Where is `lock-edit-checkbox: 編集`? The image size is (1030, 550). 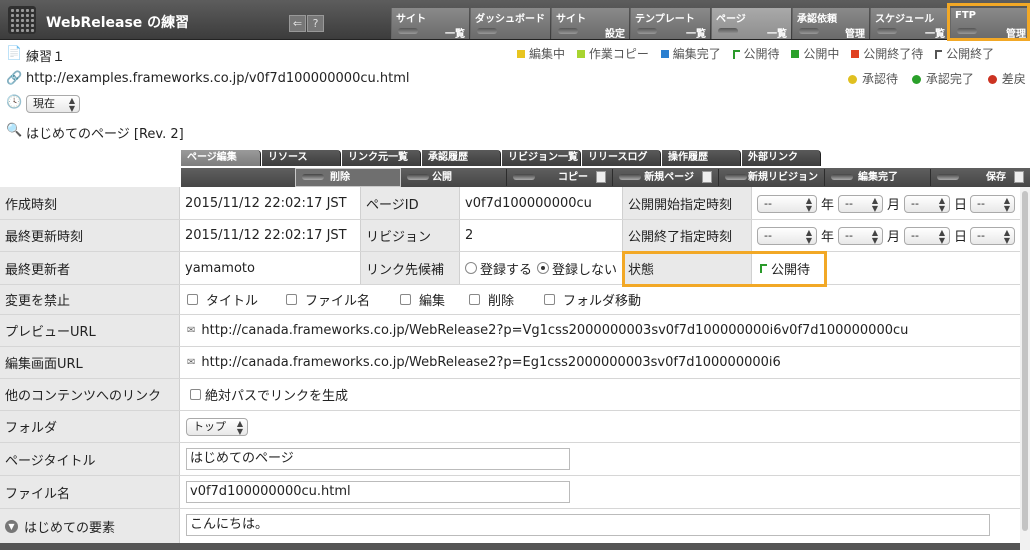 lock-edit-checkbox: 編集 is located at coordinates (422, 299).